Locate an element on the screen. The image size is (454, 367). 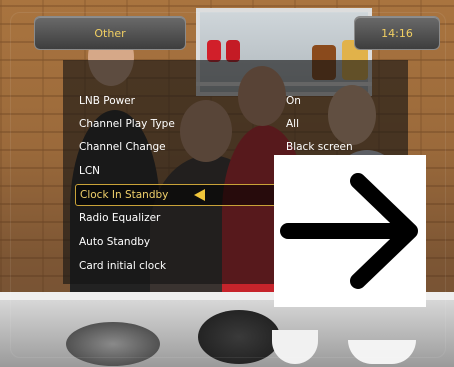
clock-time: 14:16 is located at coordinates (397, 33).